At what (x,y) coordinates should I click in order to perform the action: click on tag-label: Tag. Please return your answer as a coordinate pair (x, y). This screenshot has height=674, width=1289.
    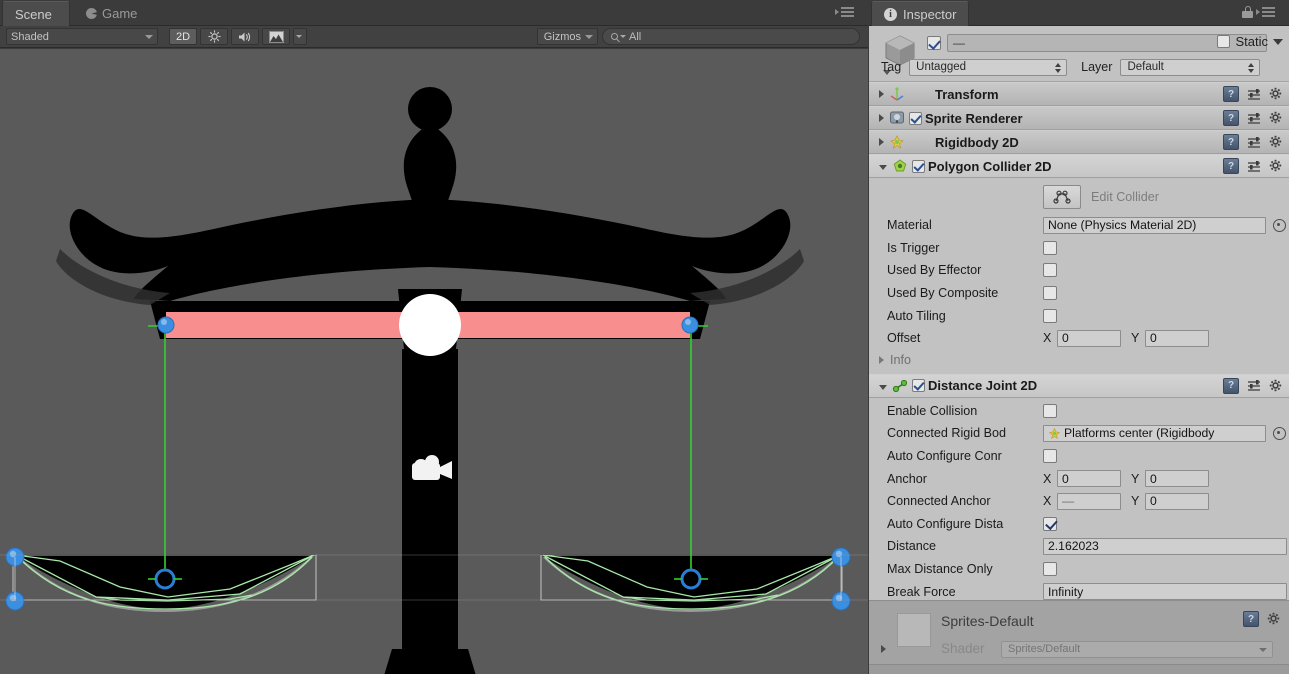
    Looking at the image, I should click on (891, 67).